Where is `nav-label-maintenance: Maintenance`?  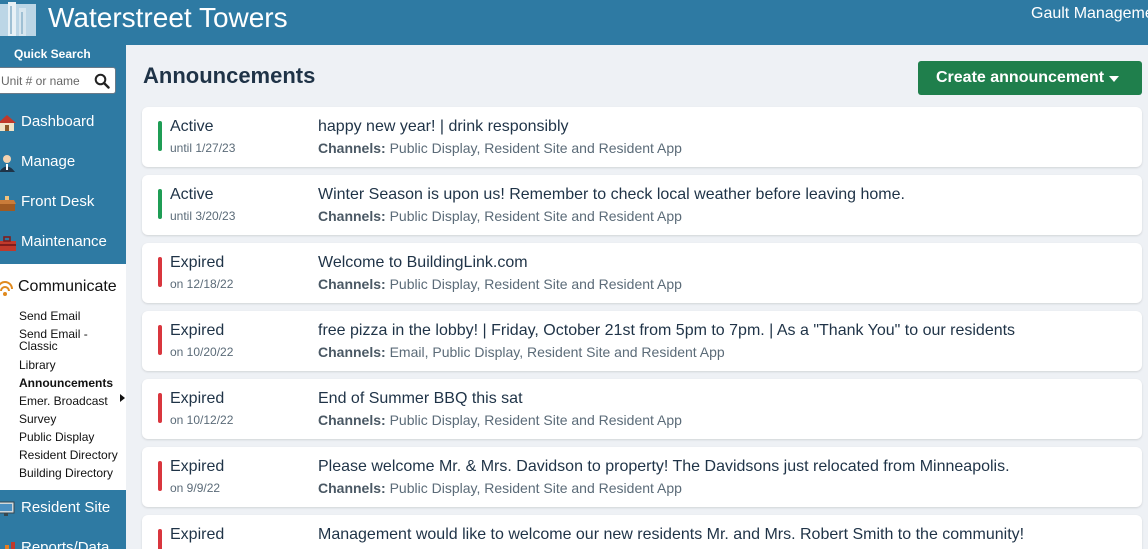
nav-label-maintenance: Maintenance is located at coordinates (64, 241).